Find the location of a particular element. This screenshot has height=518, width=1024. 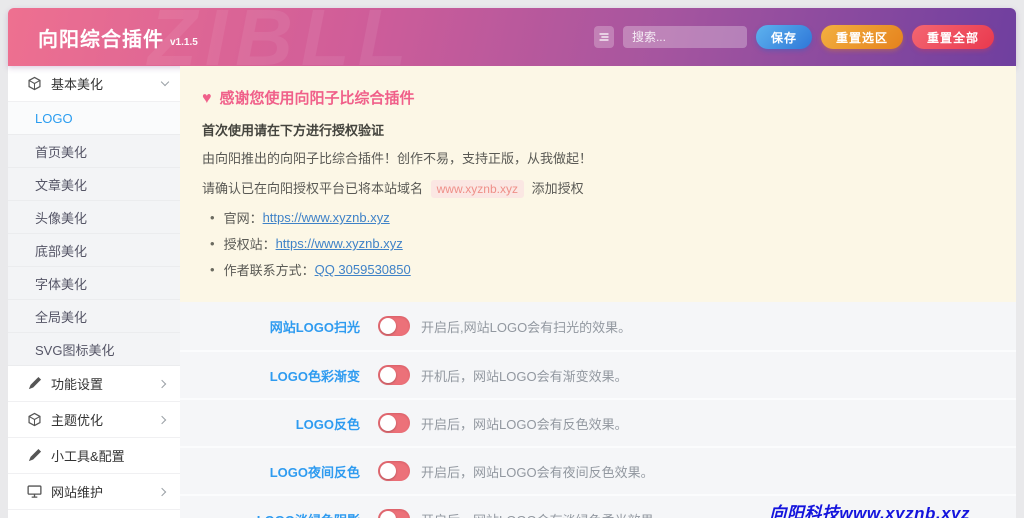

link-label: 官网： is located at coordinates (243, 218).